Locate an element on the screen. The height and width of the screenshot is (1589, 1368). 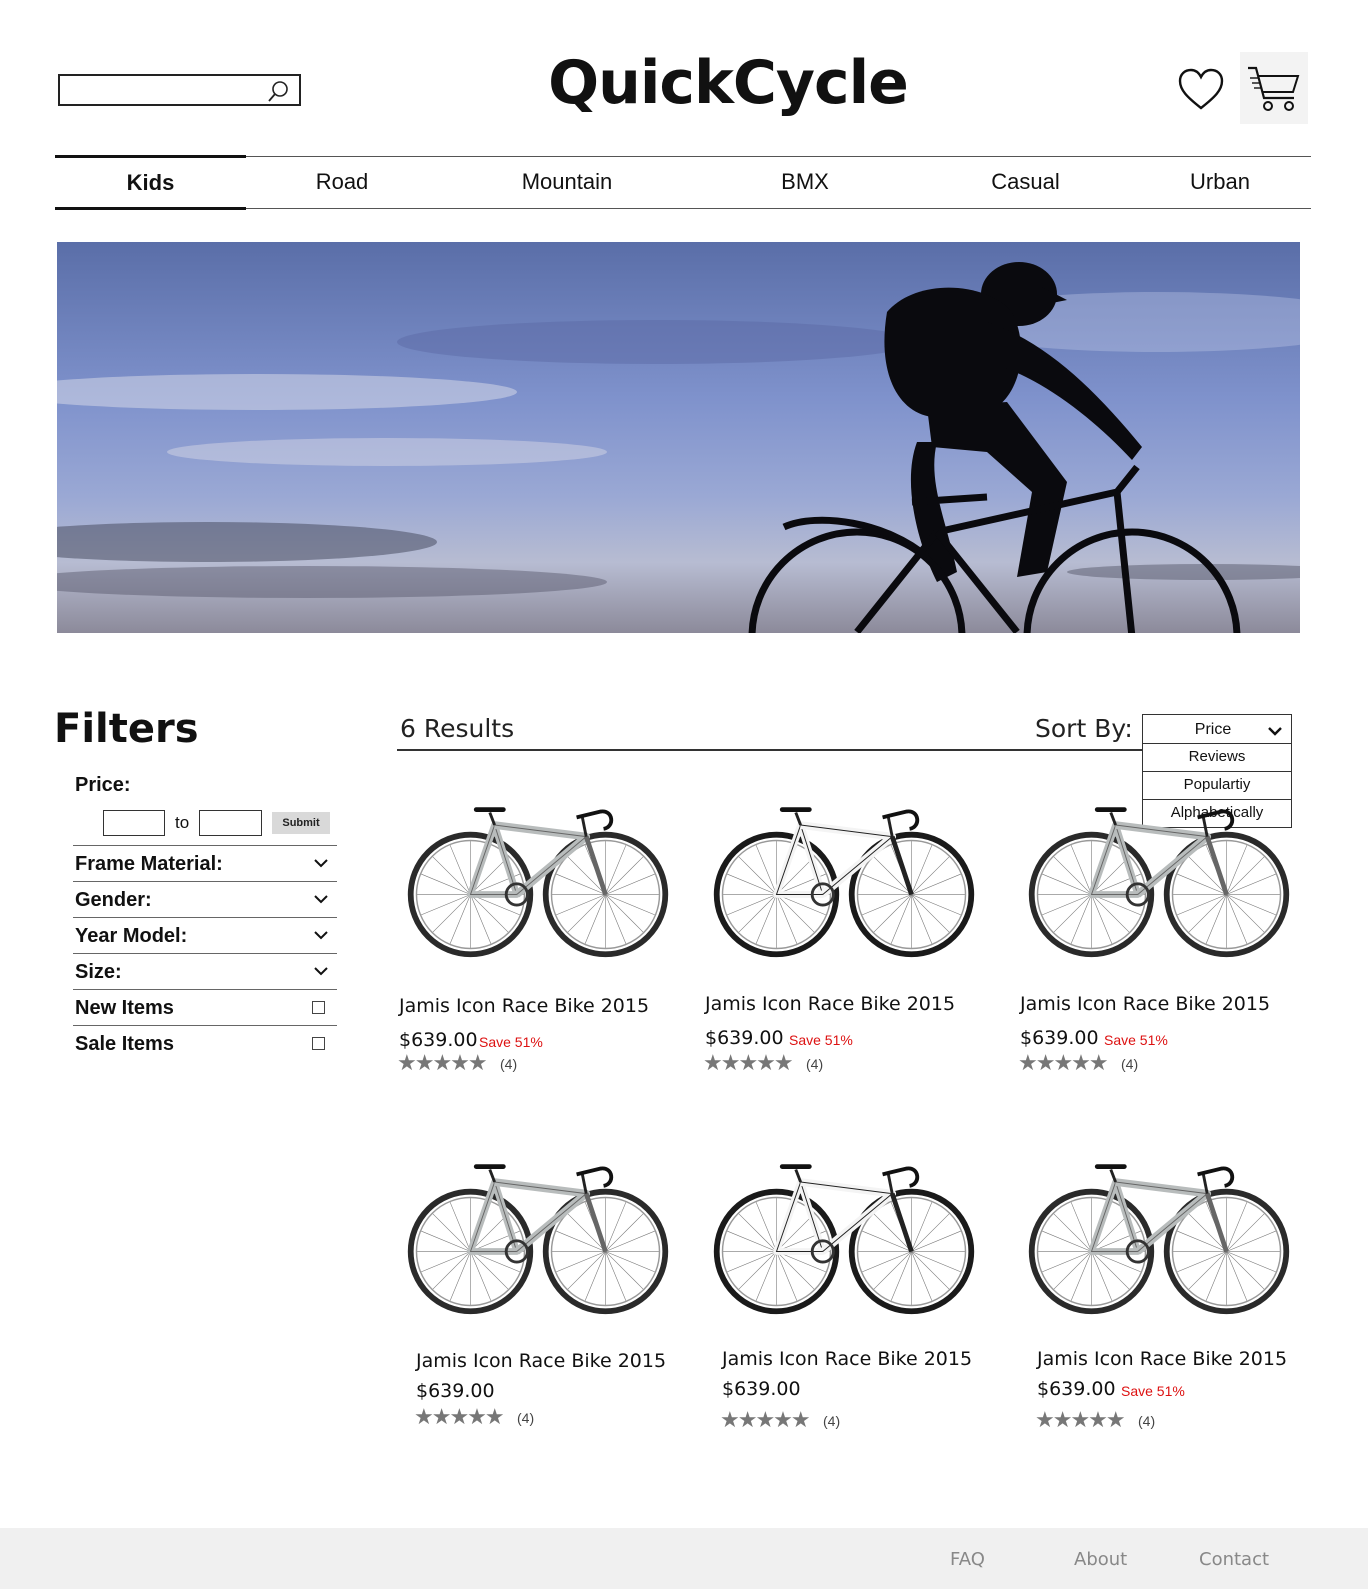
category-nav: Kids Road Mountain BMX Casual Urban is located at coordinates (683, 182).